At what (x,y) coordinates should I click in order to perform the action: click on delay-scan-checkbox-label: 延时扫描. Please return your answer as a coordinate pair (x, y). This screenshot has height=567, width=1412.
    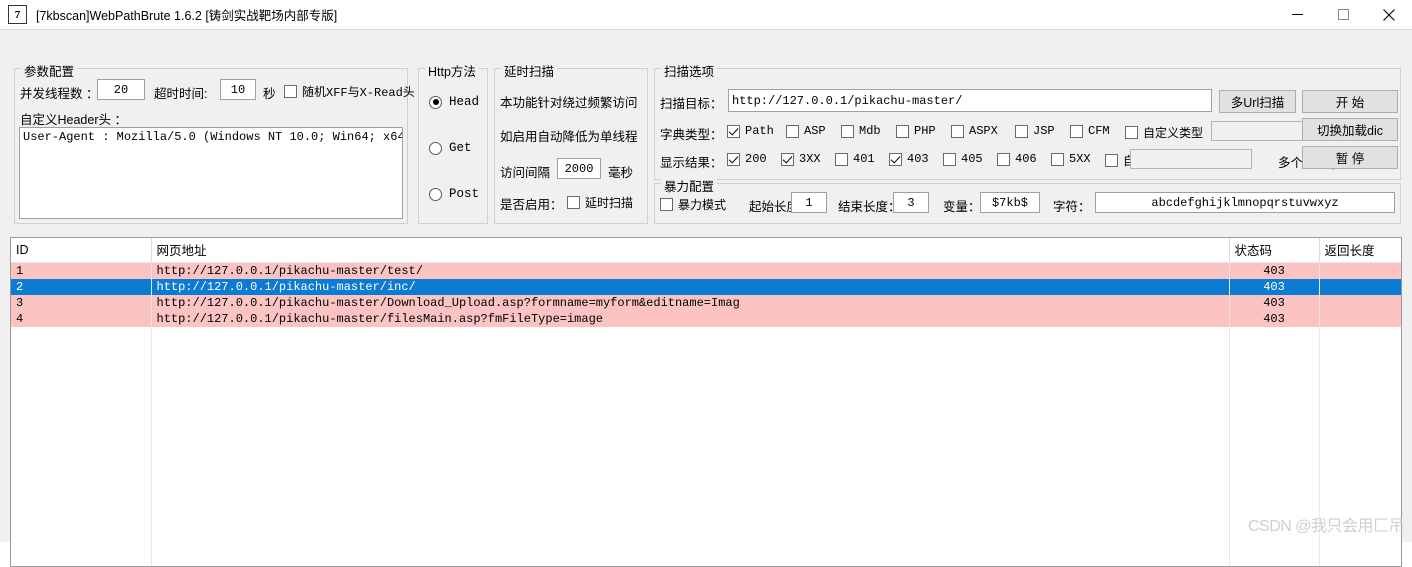
    Looking at the image, I should click on (609, 203).